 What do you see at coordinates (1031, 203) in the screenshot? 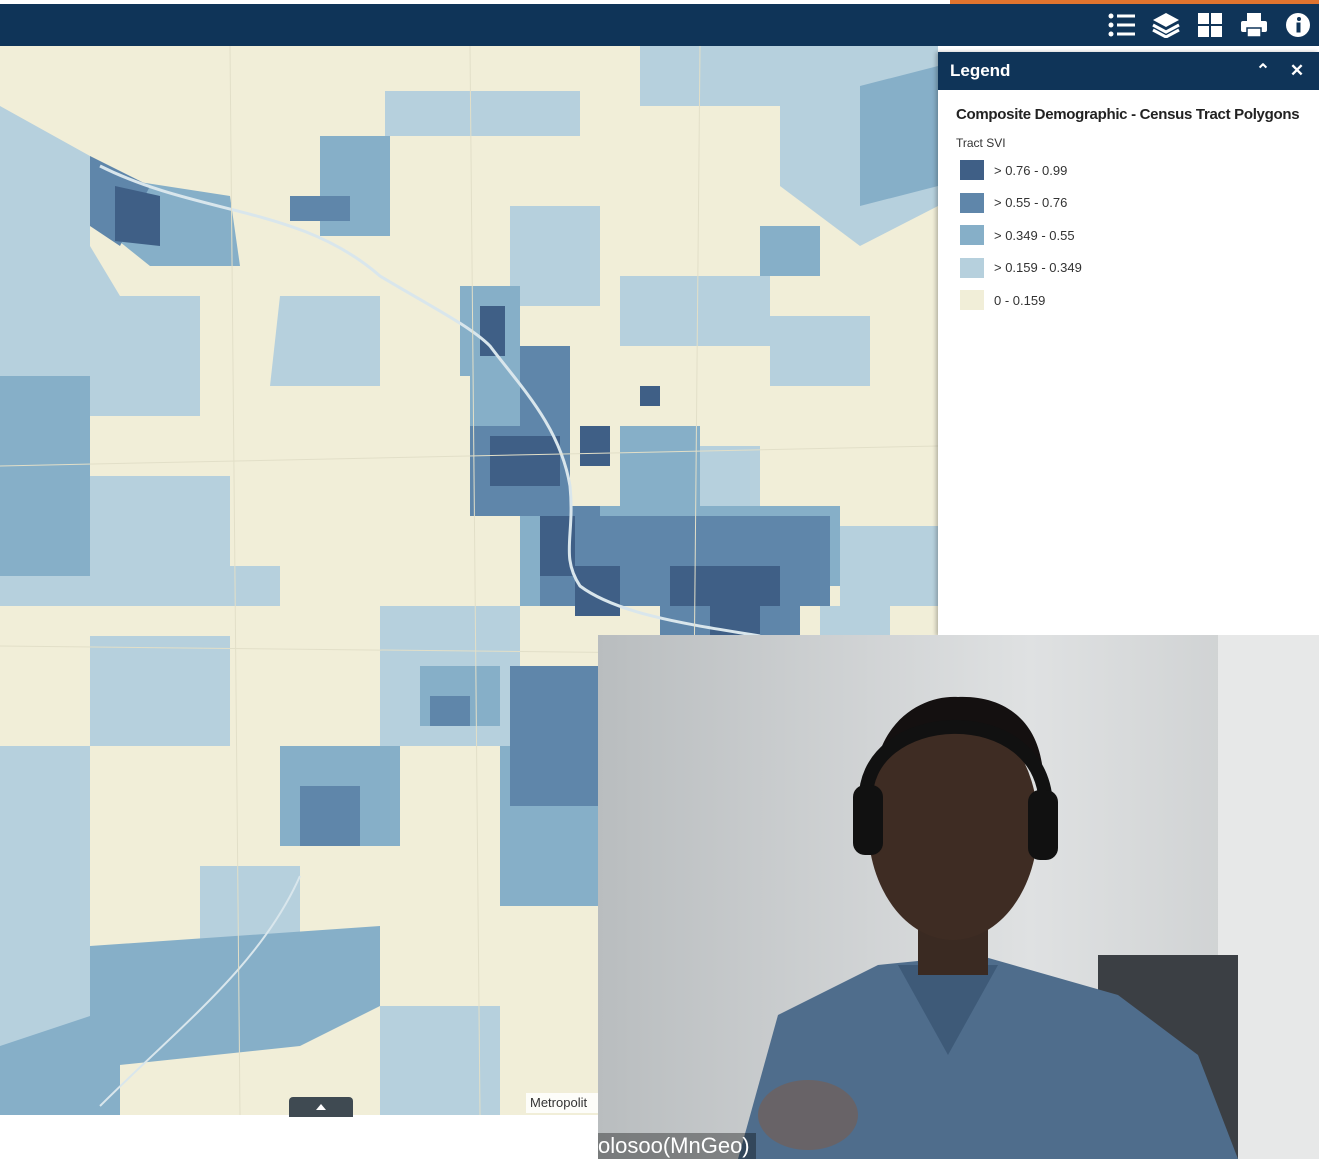
I see `legend-class-label: > 0.55 - 0.76` at bounding box center [1031, 203].